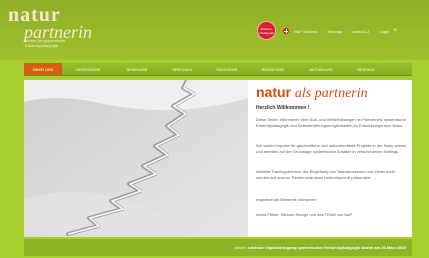 This screenshot has width=429, height=258. I want to click on menu-item-fachtage: Fachtage, so click(227, 69).